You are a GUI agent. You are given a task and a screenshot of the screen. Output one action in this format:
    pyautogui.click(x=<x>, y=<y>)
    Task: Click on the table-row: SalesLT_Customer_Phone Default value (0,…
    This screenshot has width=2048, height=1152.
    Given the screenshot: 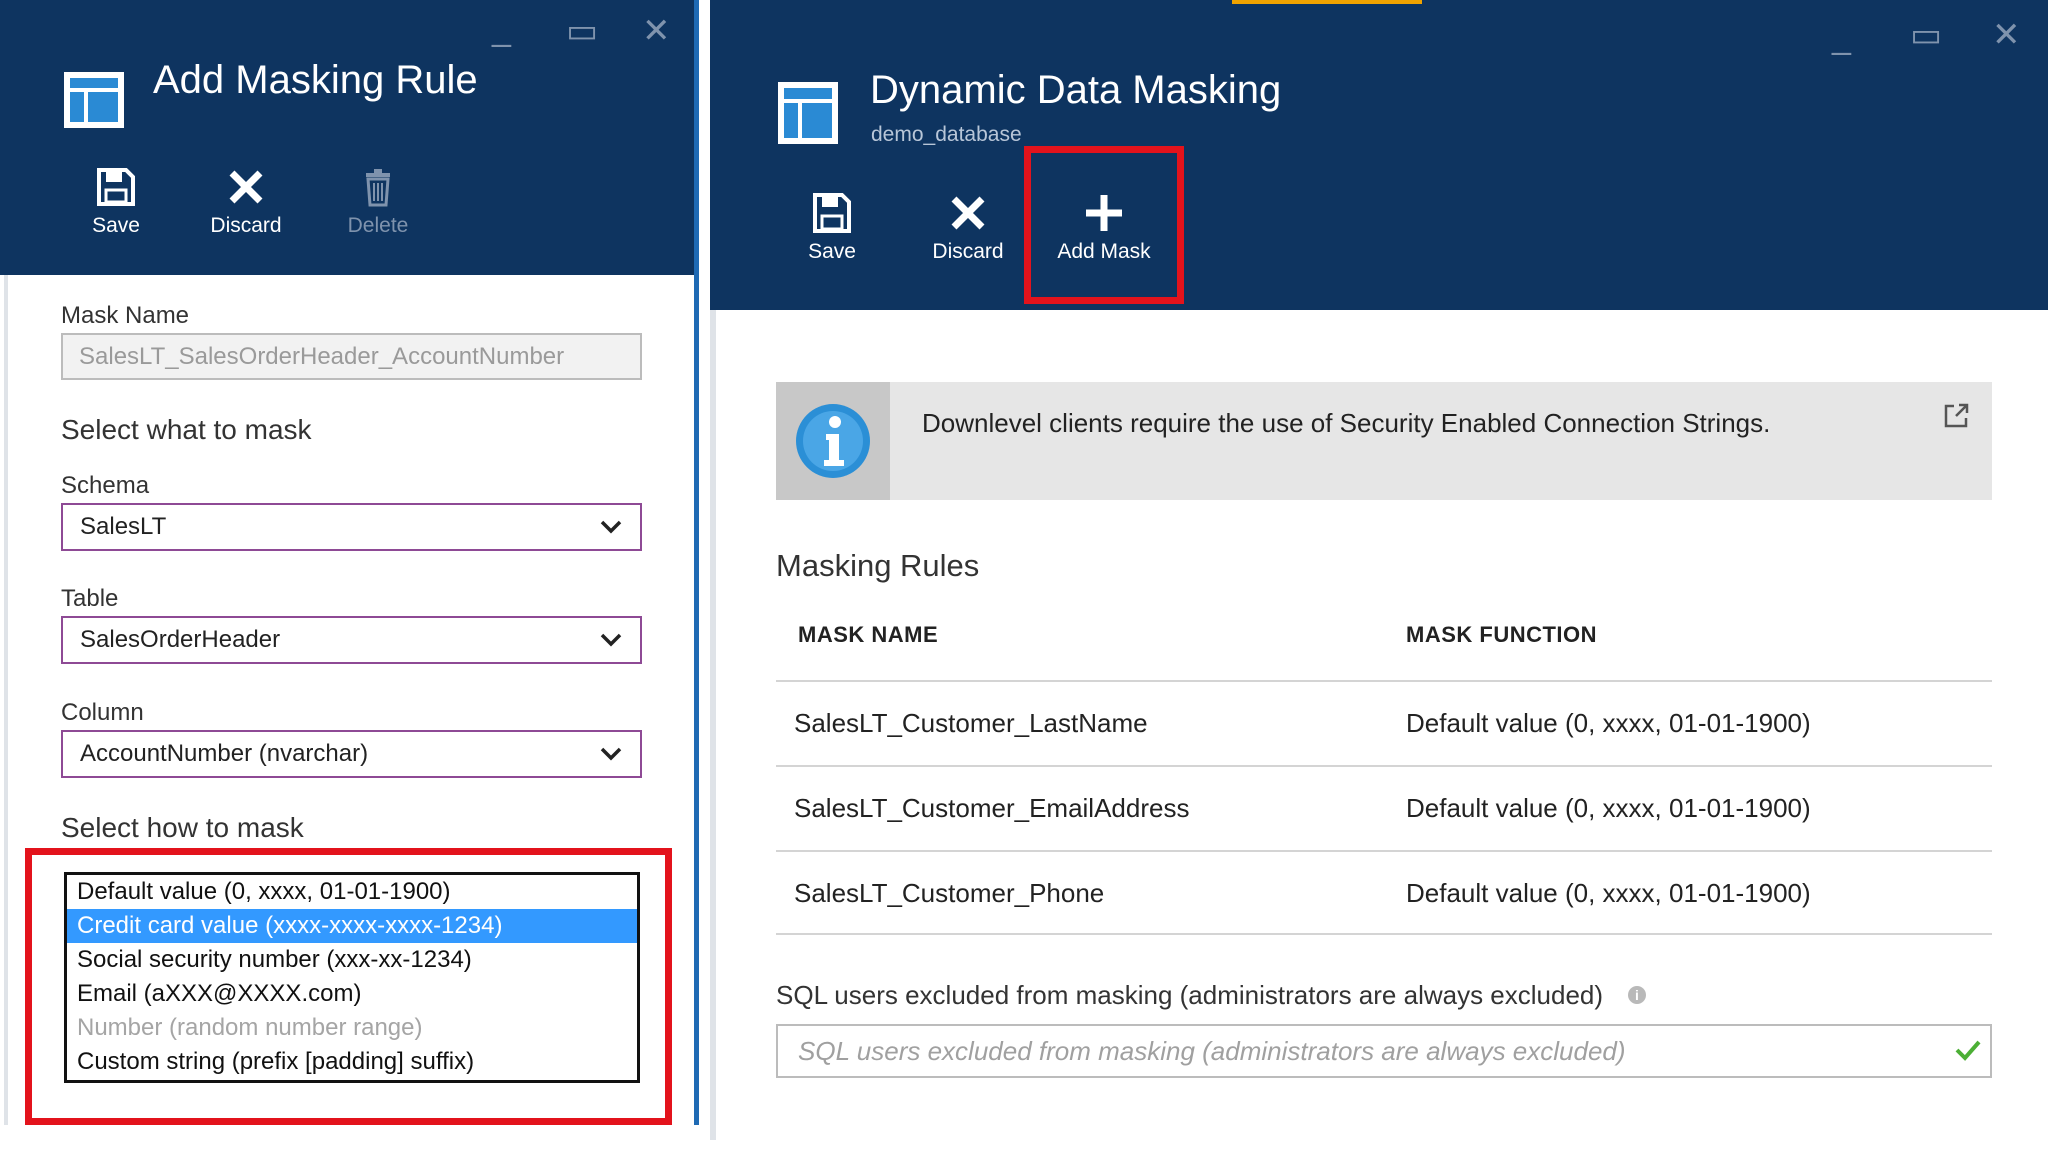 What is the action you would take?
    pyautogui.click(x=1384, y=892)
    